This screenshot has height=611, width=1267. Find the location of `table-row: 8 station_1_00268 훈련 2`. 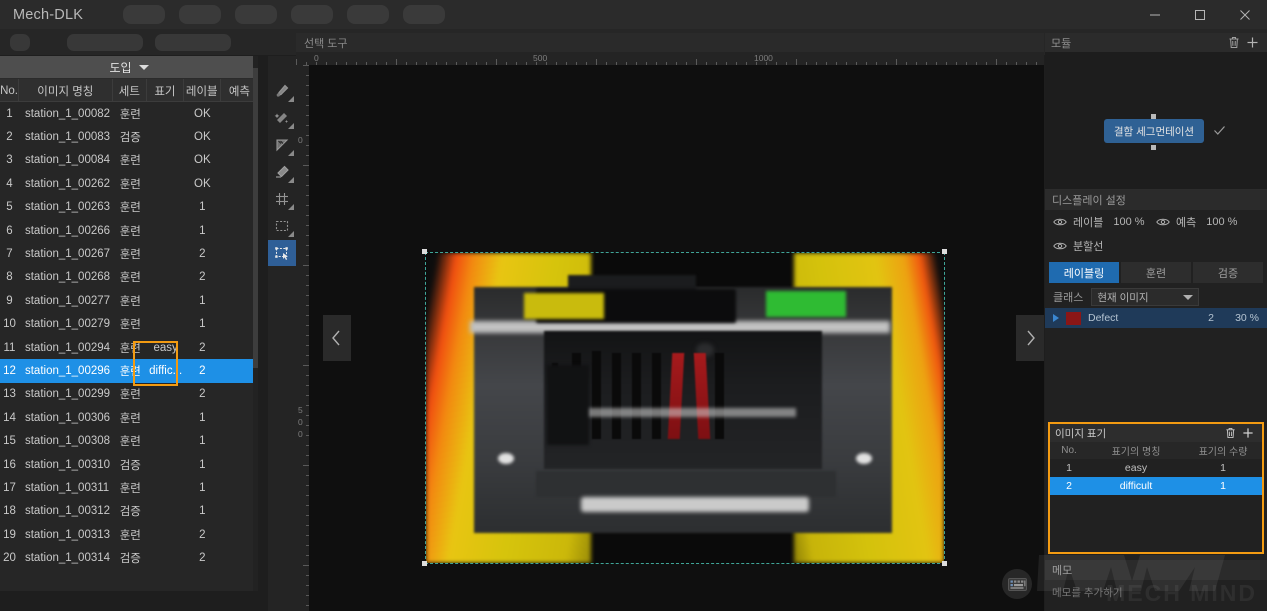

table-row: 8 station_1_00268 훈련 2 is located at coordinates (129, 277).